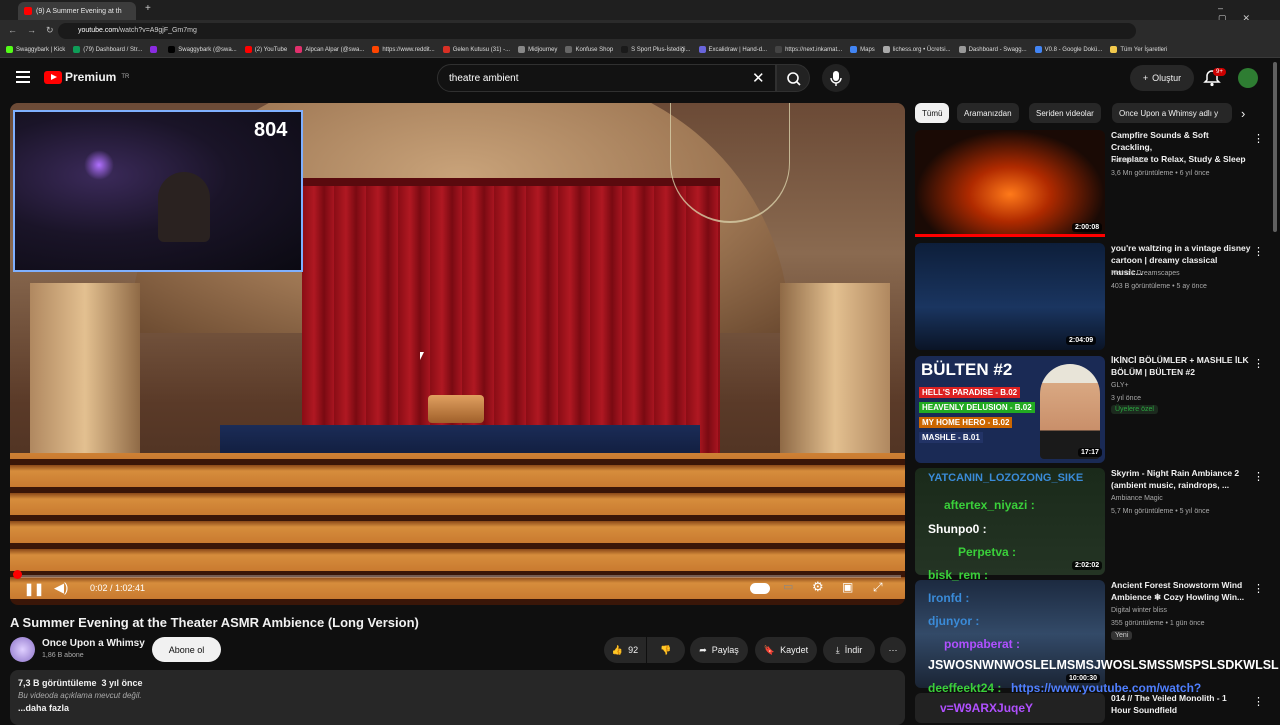 This screenshot has height=725, width=1280. What do you see at coordinates (61, 588) in the screenshot?
I see `volume-icon: ◀)` at bounding box center [61, 588].